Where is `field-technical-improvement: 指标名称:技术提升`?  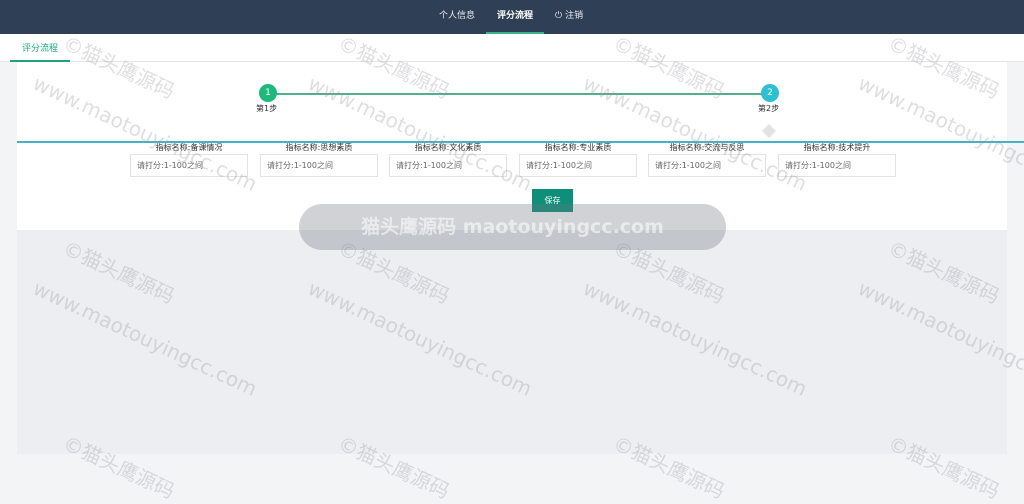
field-technical-improvement: 指标名称:技术提升 is located at coordinates (837, 159).